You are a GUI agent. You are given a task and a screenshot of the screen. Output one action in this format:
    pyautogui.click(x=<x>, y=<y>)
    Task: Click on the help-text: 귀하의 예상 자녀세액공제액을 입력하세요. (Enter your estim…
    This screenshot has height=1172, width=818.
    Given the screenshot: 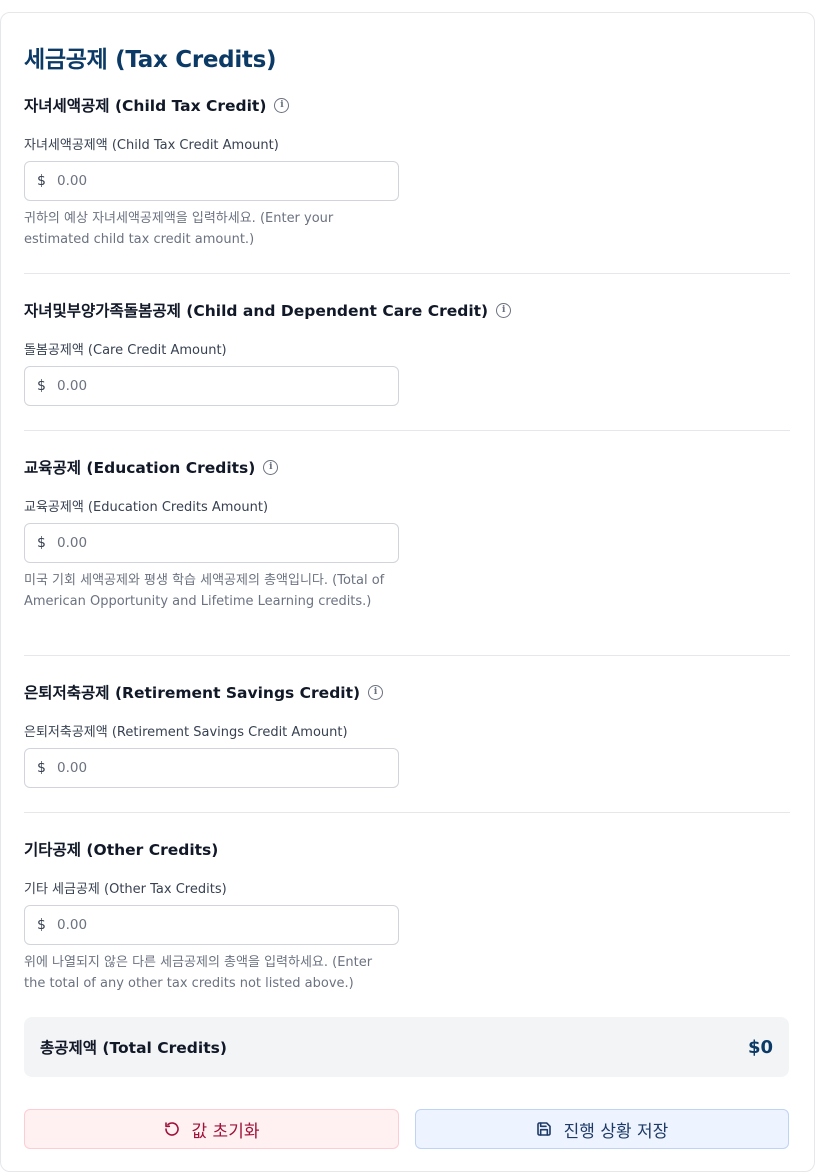 What is the action you would take?
    pyautogui.click(x=179, y=229)
    